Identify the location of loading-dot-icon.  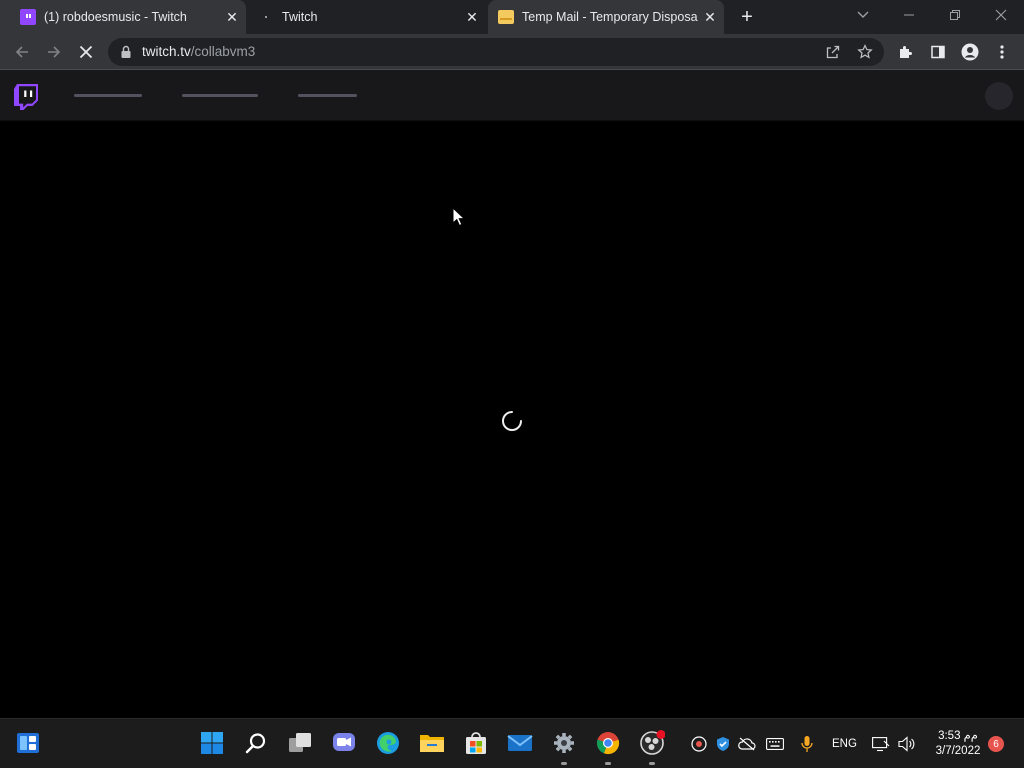
(266, 17).